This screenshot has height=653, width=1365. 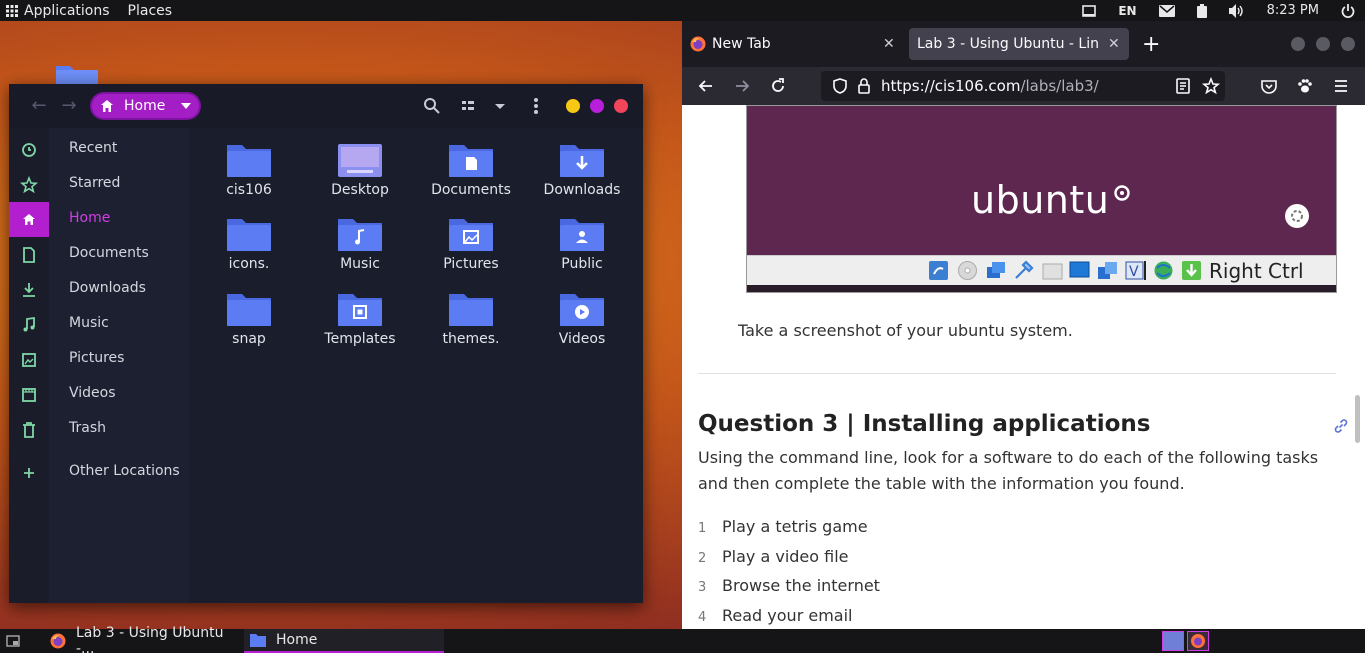 What do you see at coordinates (99, 359) in the screenshot?
I see `sidebar-item-pictures: Pictures` at bounding box center [99, 359].